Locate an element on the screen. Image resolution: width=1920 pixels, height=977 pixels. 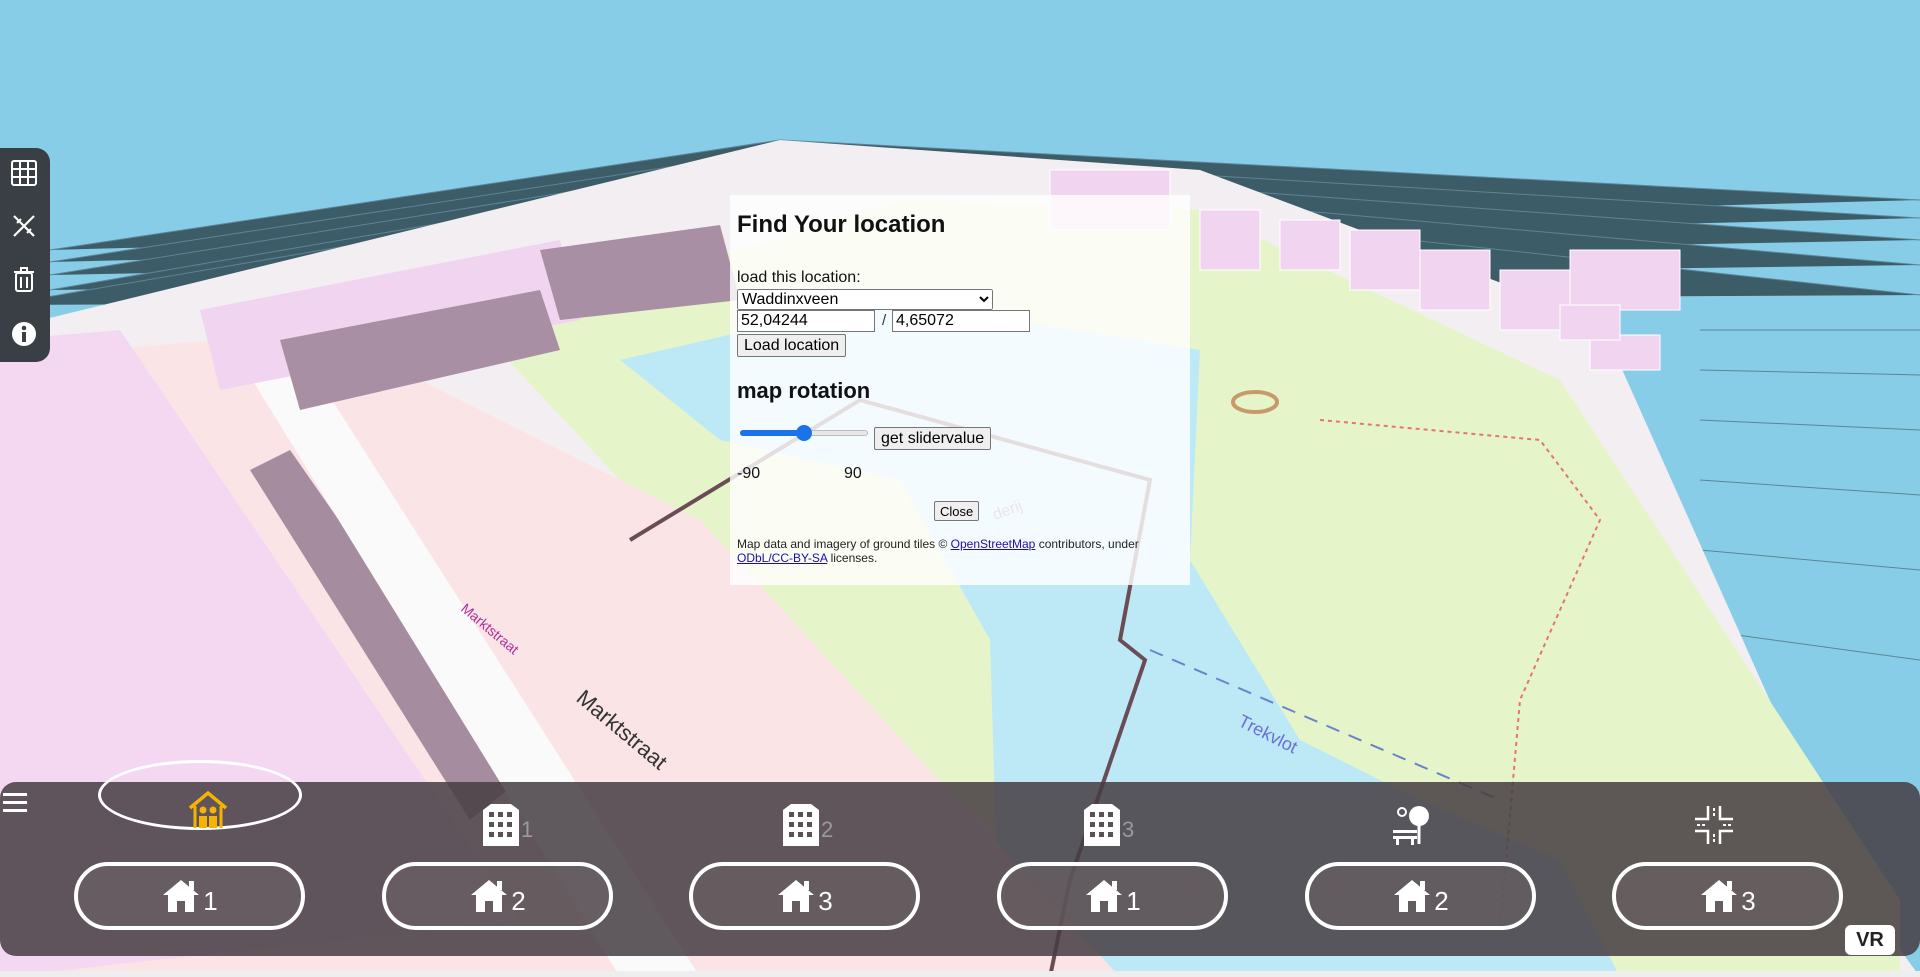
close-button: Close is located at coordinates (957, 511).